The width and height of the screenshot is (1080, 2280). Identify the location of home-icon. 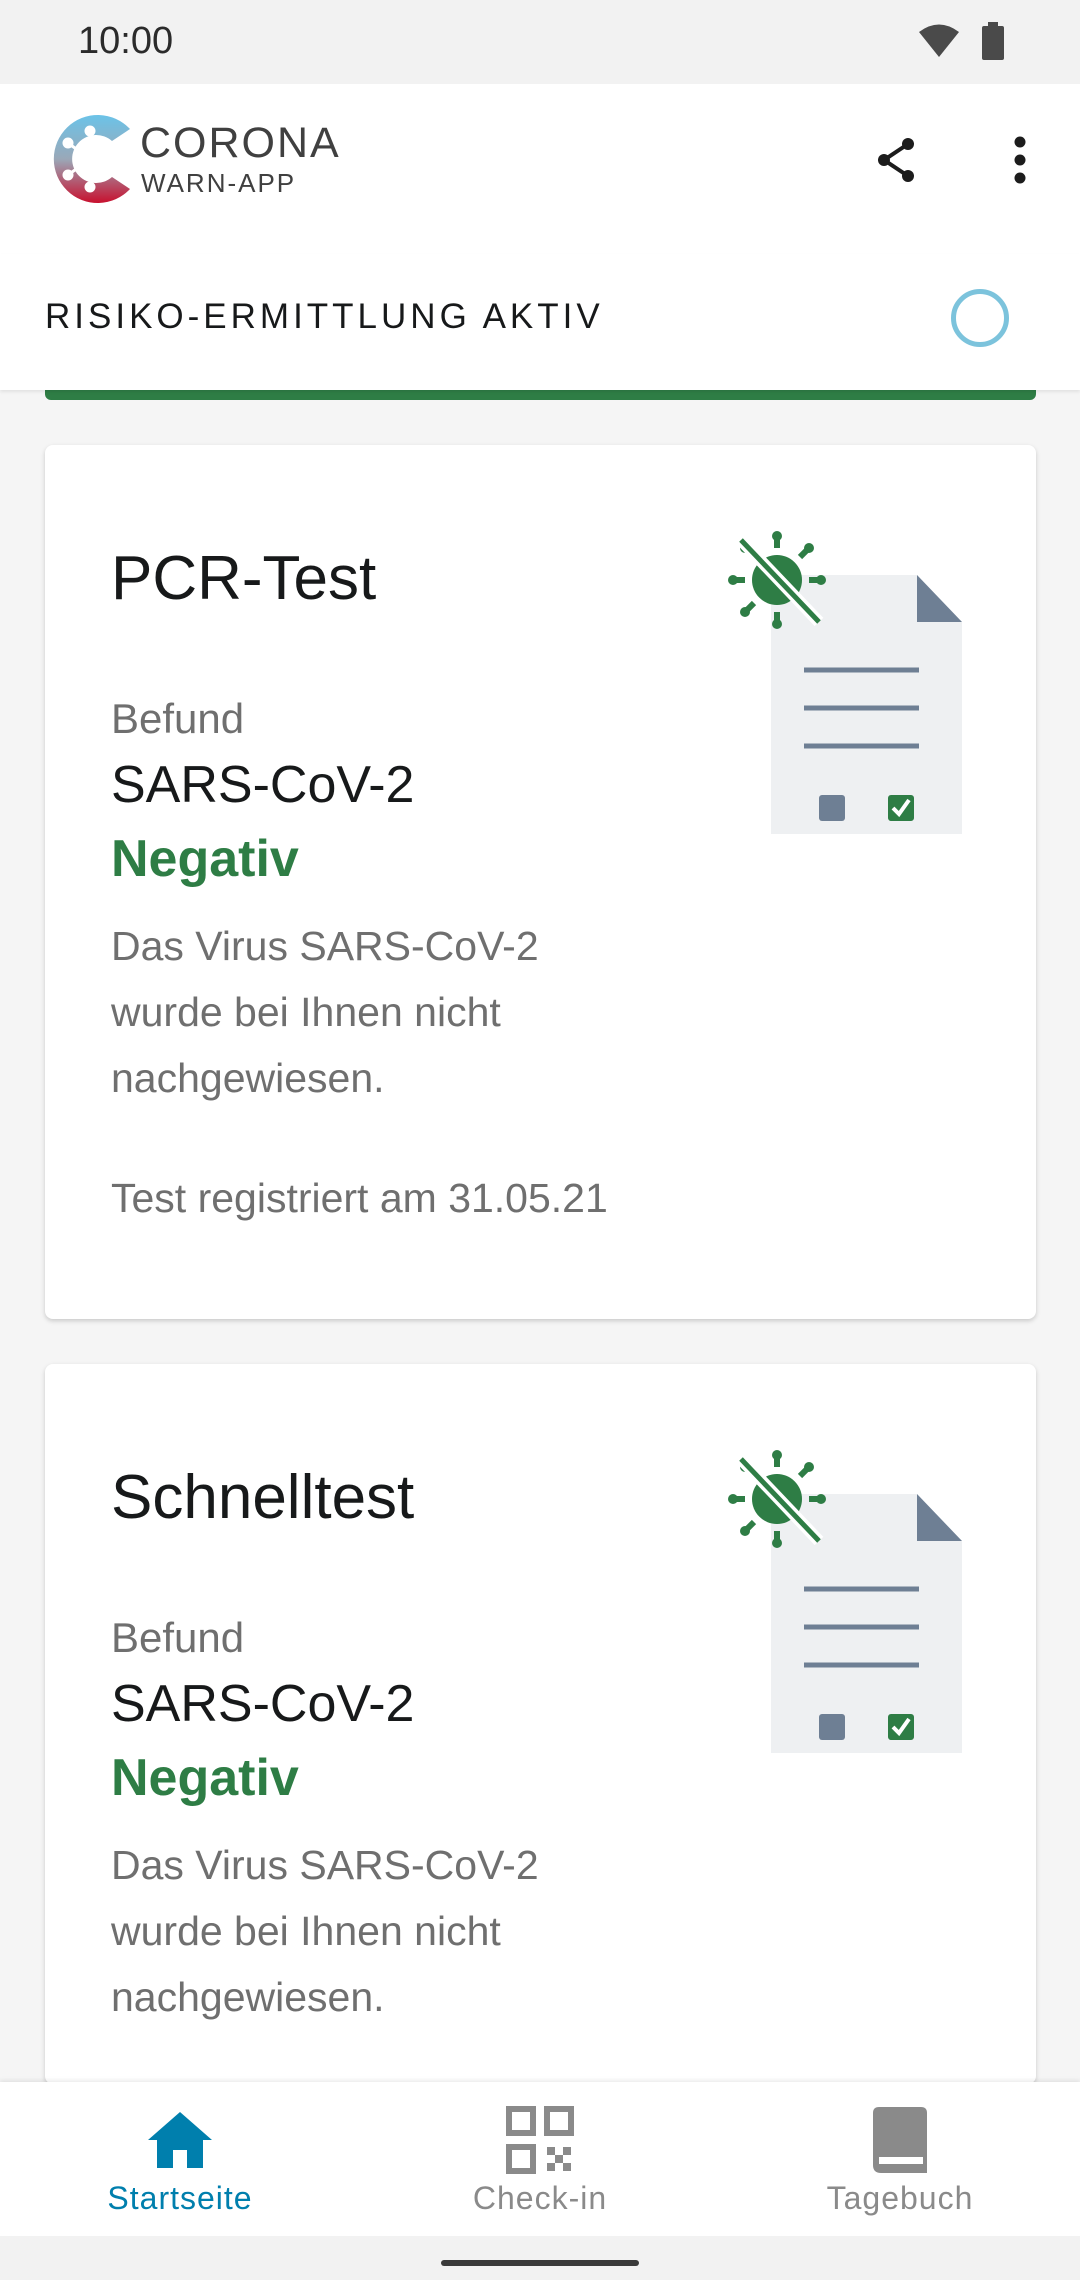
(180, 2140).